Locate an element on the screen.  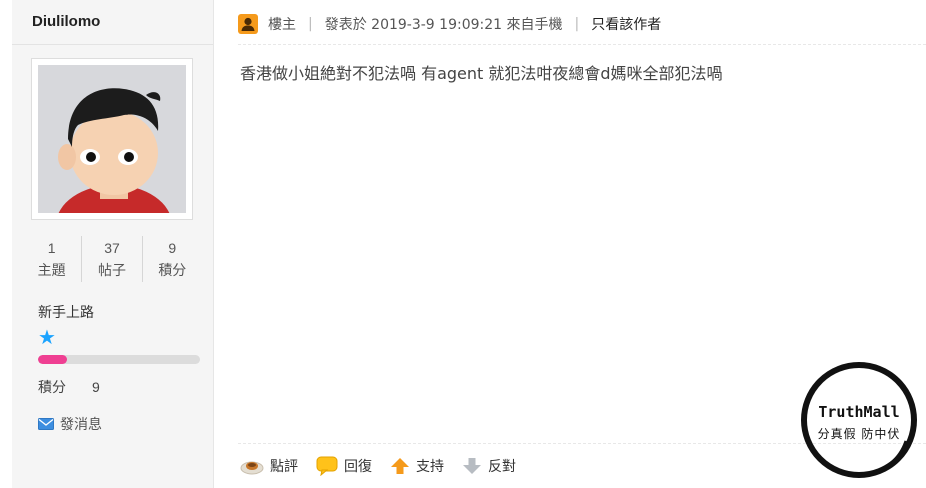
support-label: 支持 is located at coordinates (430, 467).